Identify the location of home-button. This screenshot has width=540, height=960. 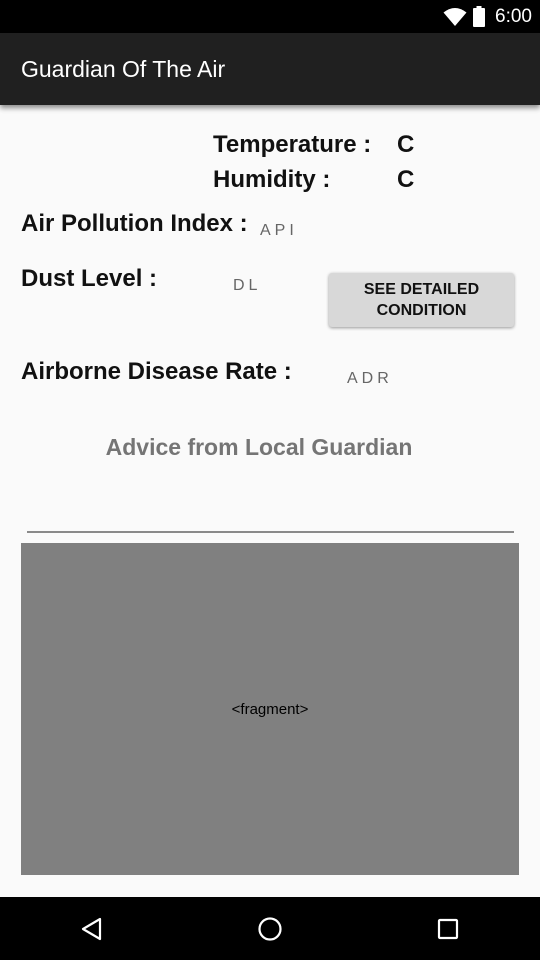
(270, 928).